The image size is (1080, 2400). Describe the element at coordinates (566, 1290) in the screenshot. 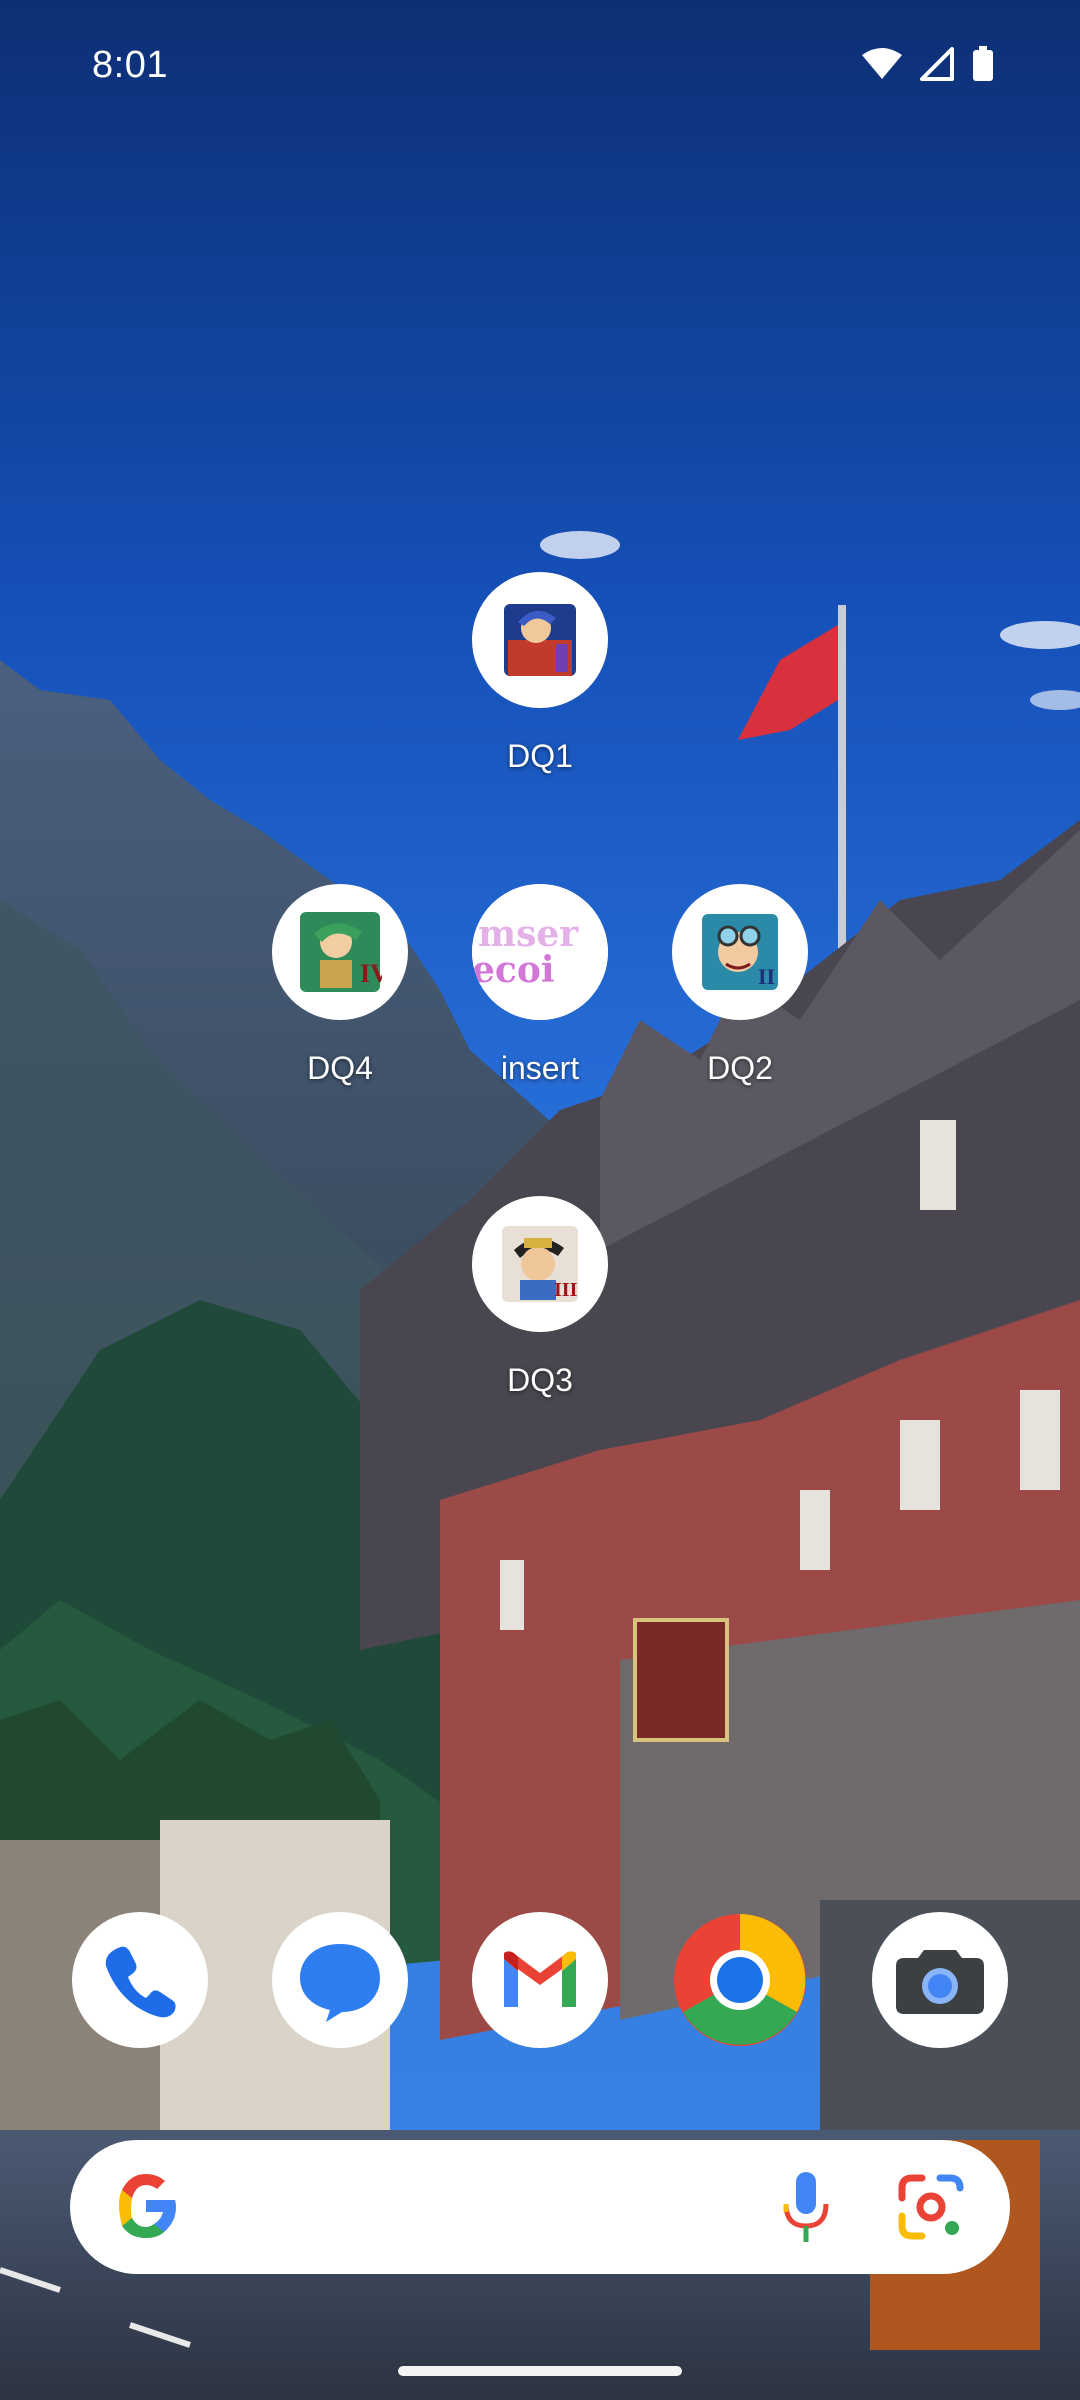

I see `svg-text: III` at that location.